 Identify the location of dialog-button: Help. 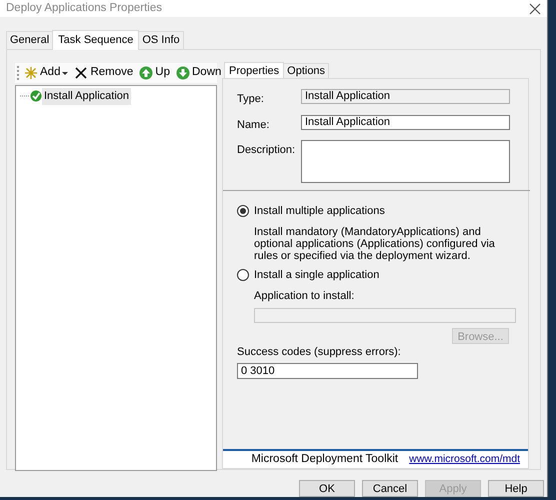
(516, 488).